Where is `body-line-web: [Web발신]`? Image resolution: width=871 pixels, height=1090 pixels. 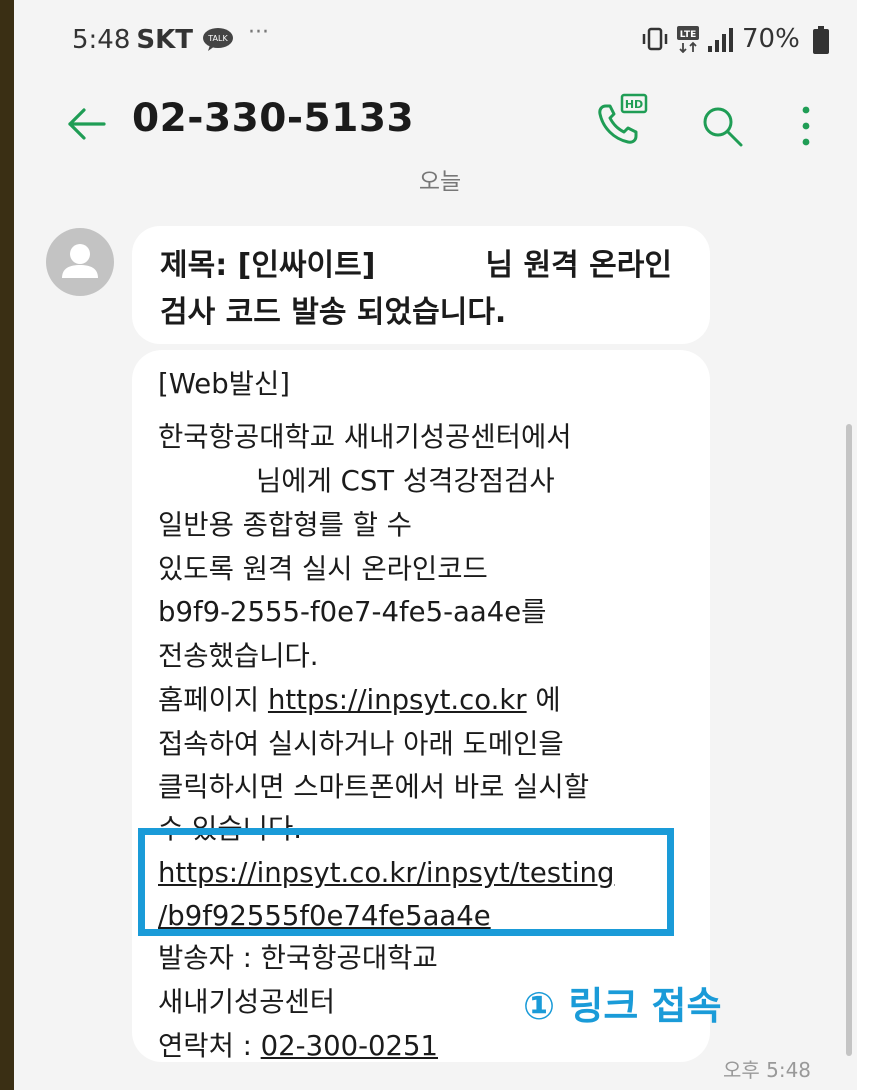 body-line-web: [Web발신] is located at coordinates (224, 384).